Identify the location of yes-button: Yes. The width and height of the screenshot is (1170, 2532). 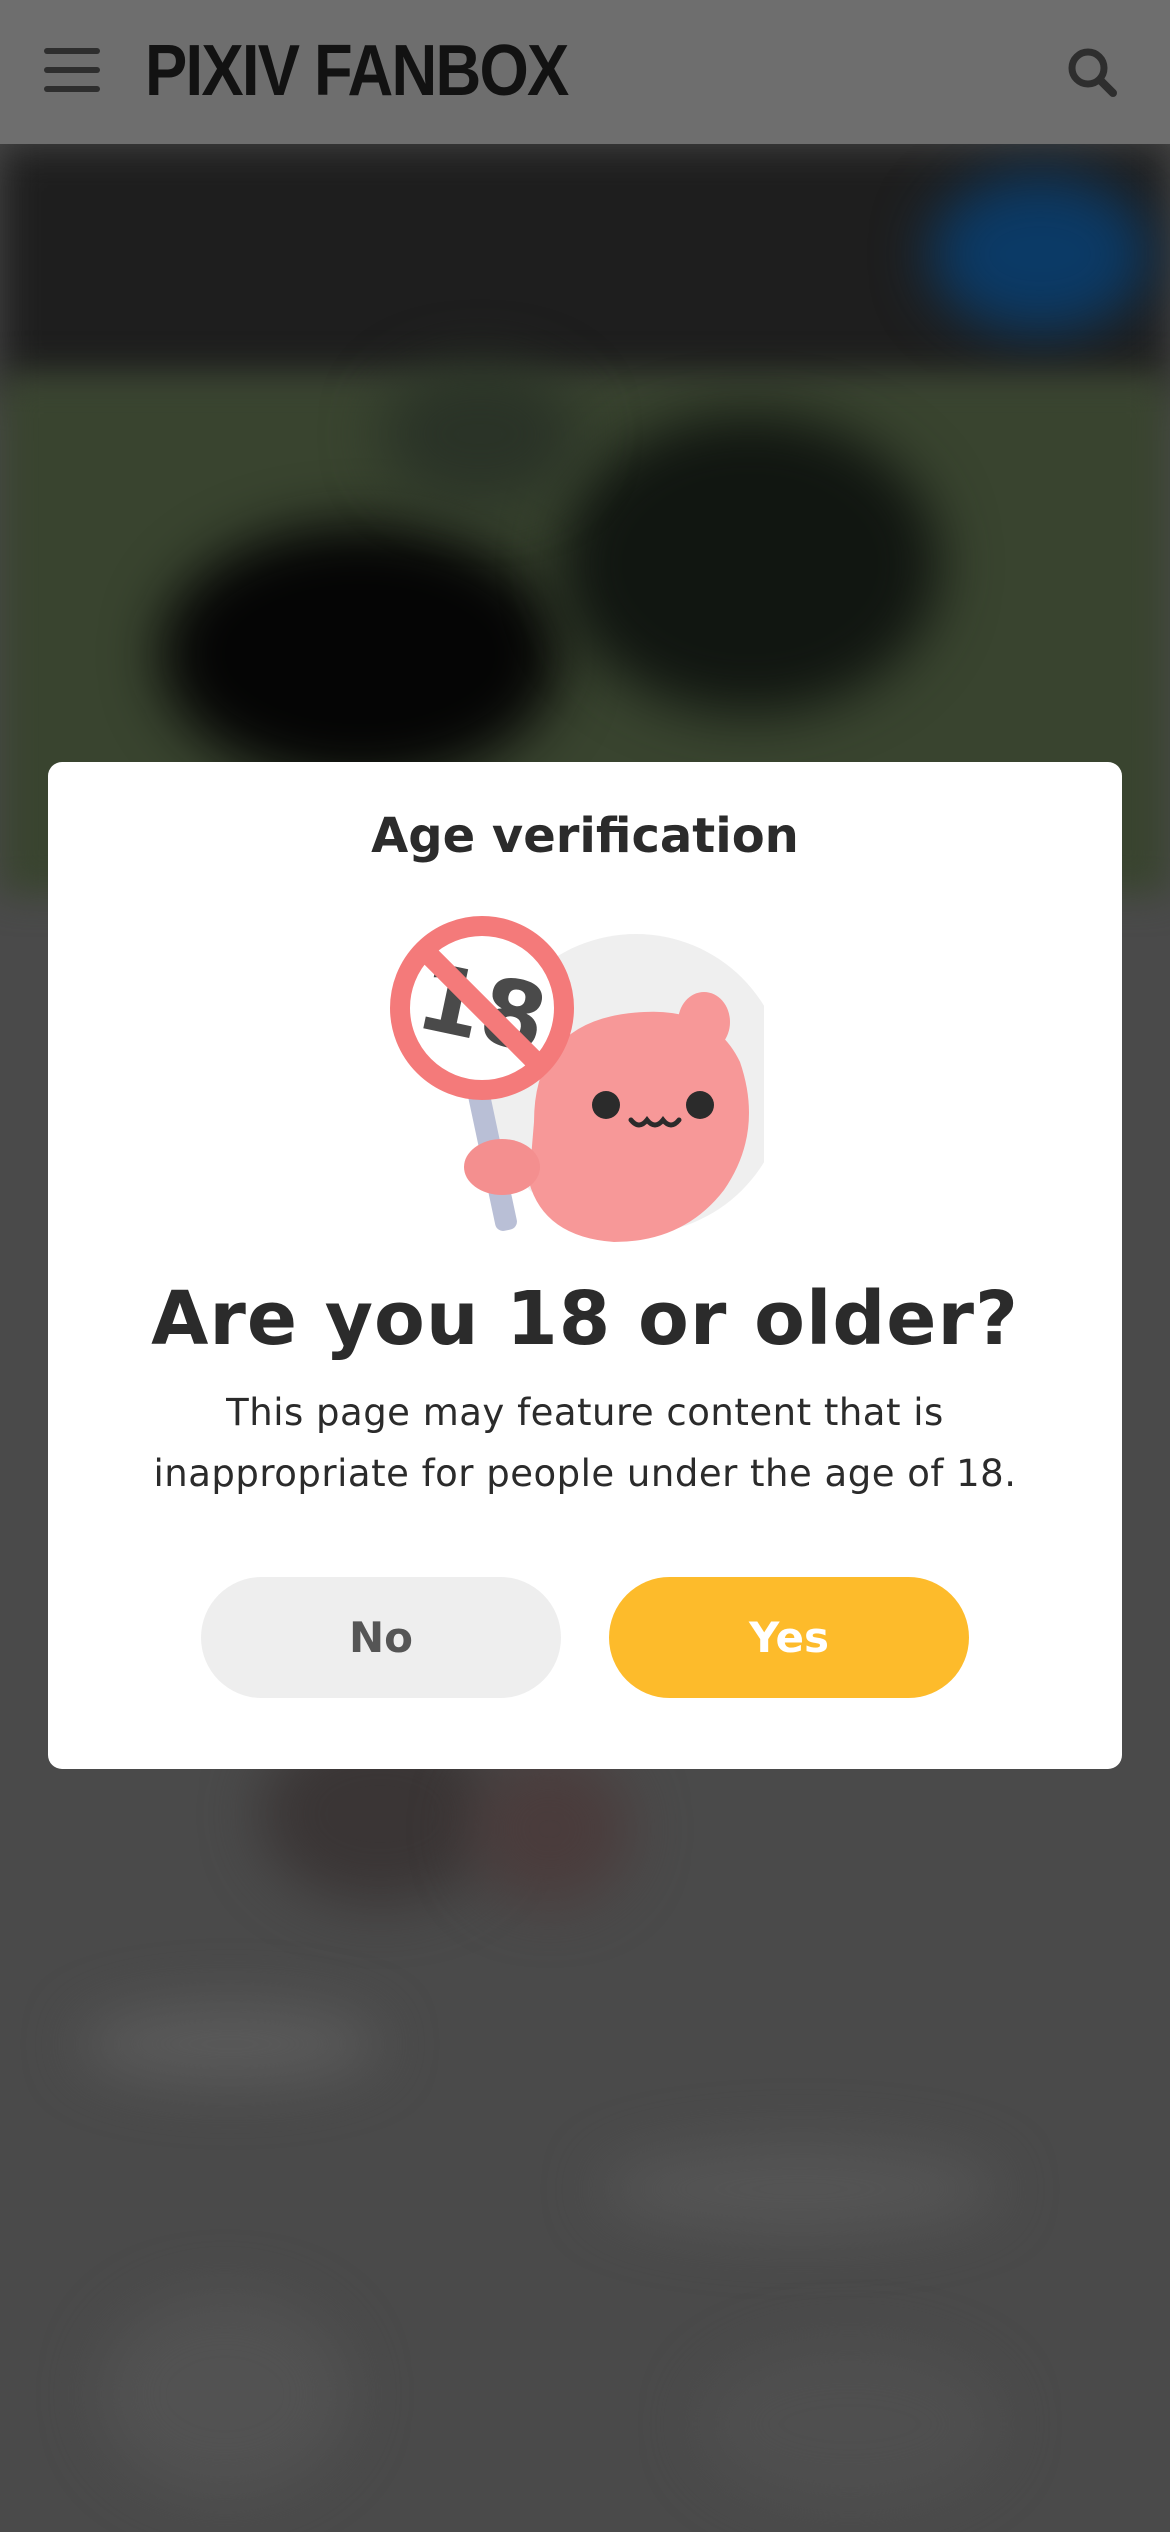
(789, 1637).